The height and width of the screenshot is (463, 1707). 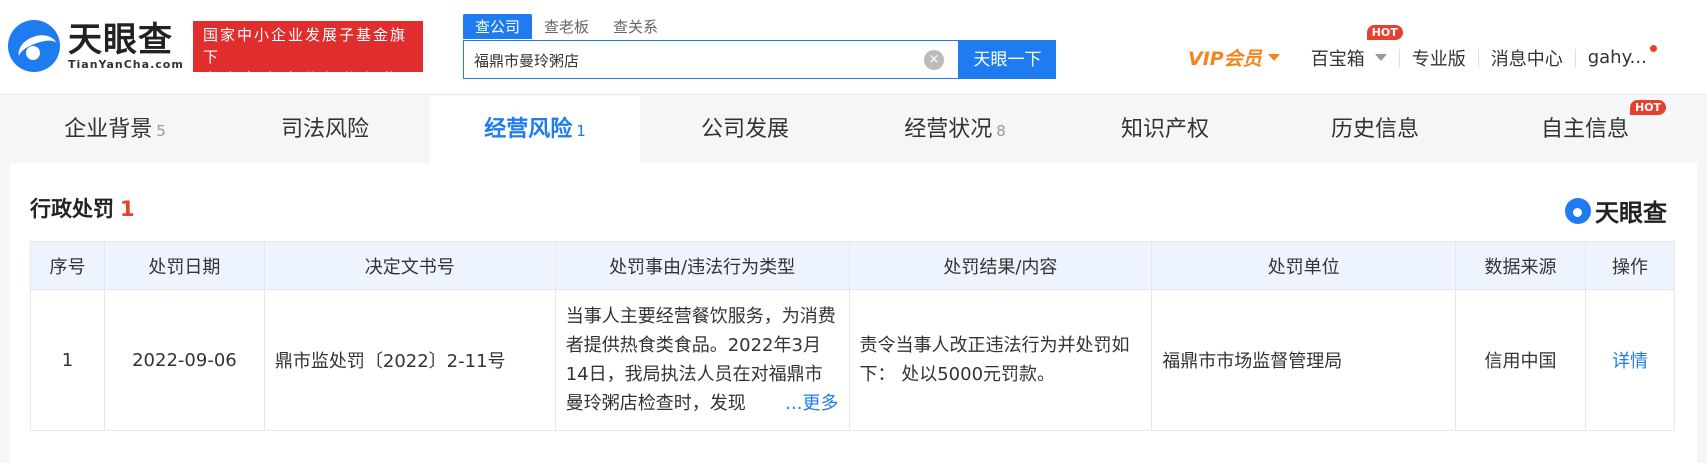 I want to click on tab-company-development: 公司发展, so click(x=745, y=129).